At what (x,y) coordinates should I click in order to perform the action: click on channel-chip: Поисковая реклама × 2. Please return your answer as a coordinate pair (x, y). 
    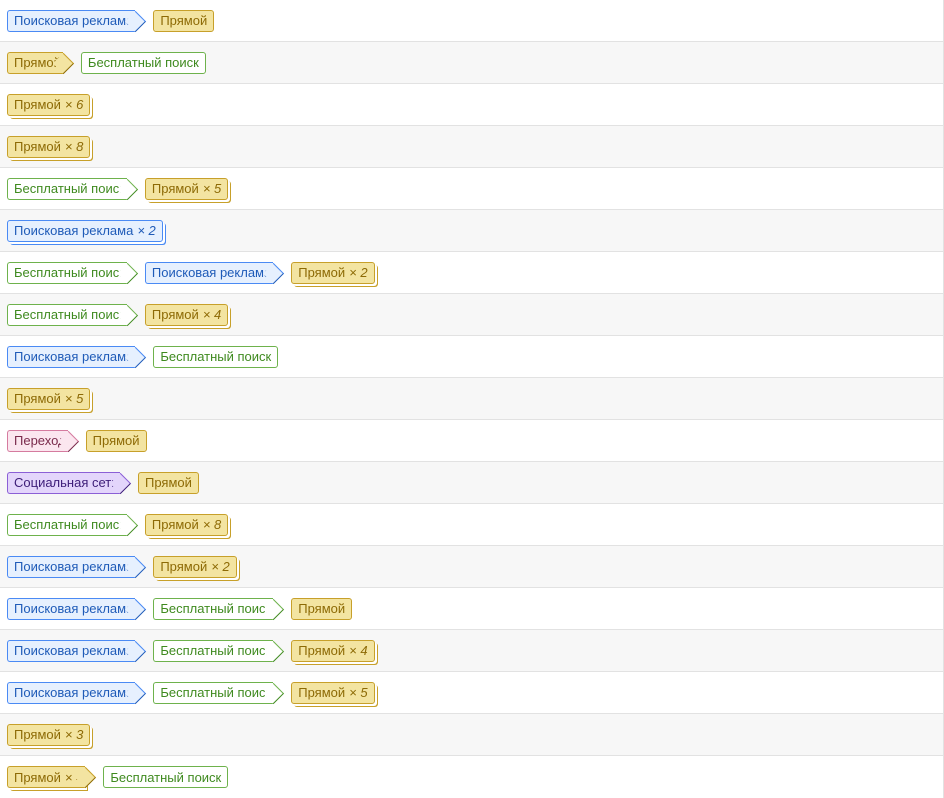
    Looking at the image, I should click on (85, 230).